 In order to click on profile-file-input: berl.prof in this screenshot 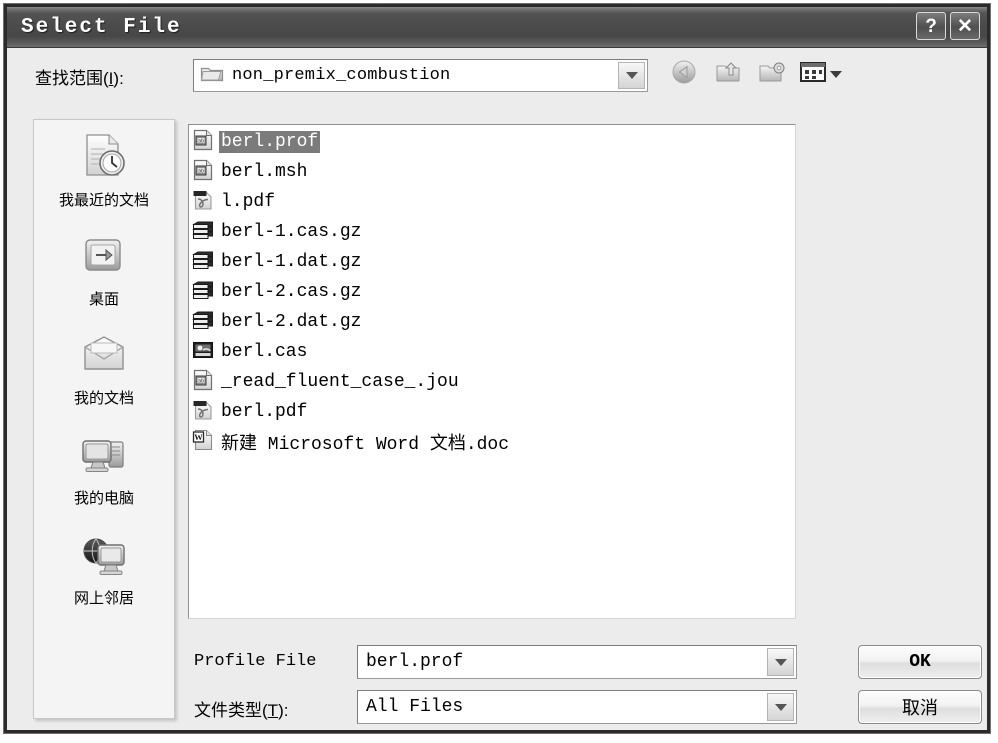, I will do `click(577, 662)`.